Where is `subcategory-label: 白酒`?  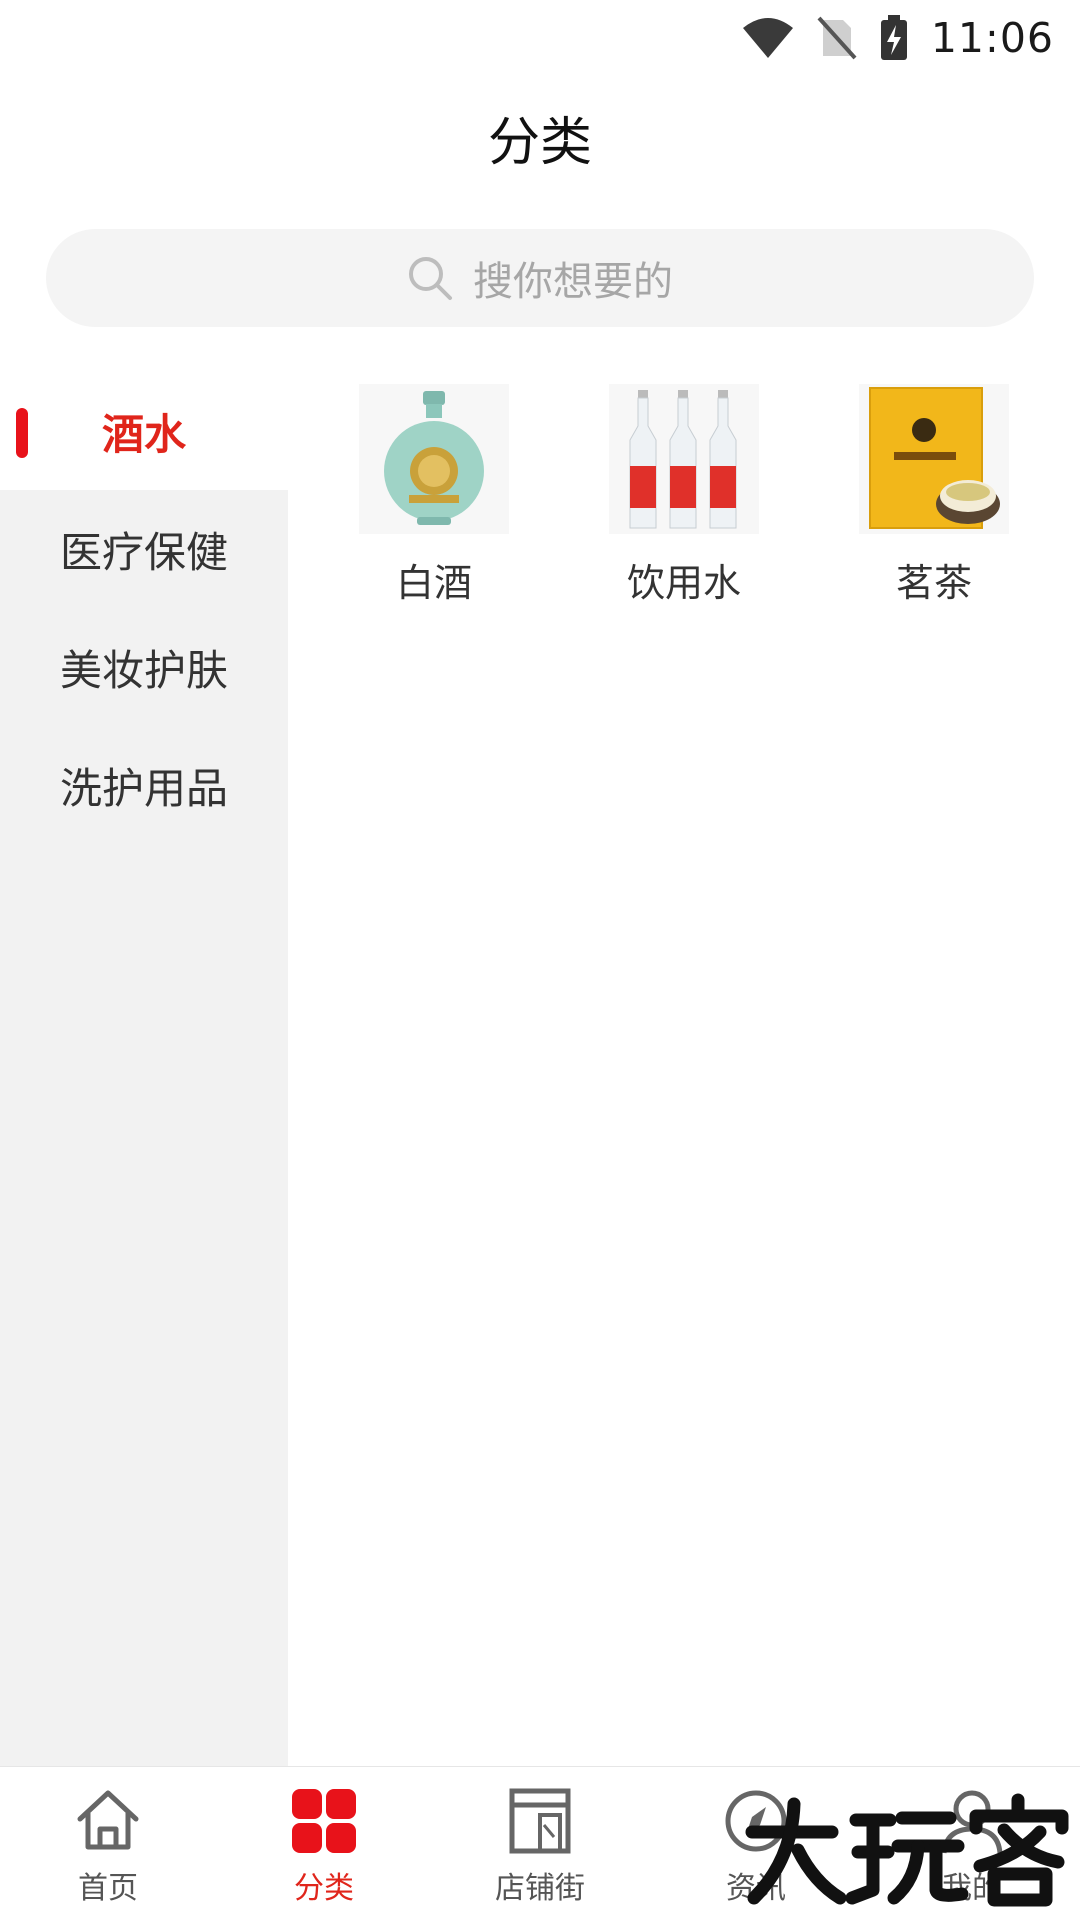 subcategory-label: 白酒 is located at coordinates (433, 583).